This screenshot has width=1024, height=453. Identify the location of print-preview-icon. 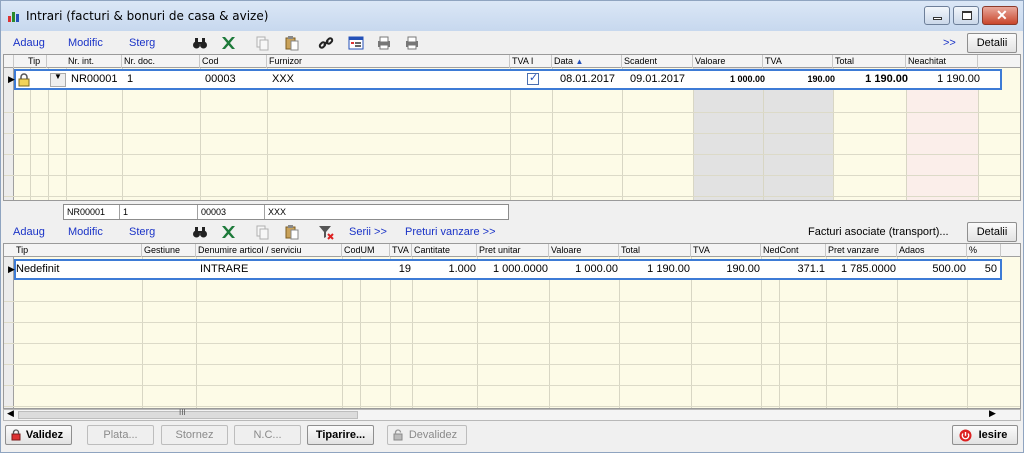
(384, 43).